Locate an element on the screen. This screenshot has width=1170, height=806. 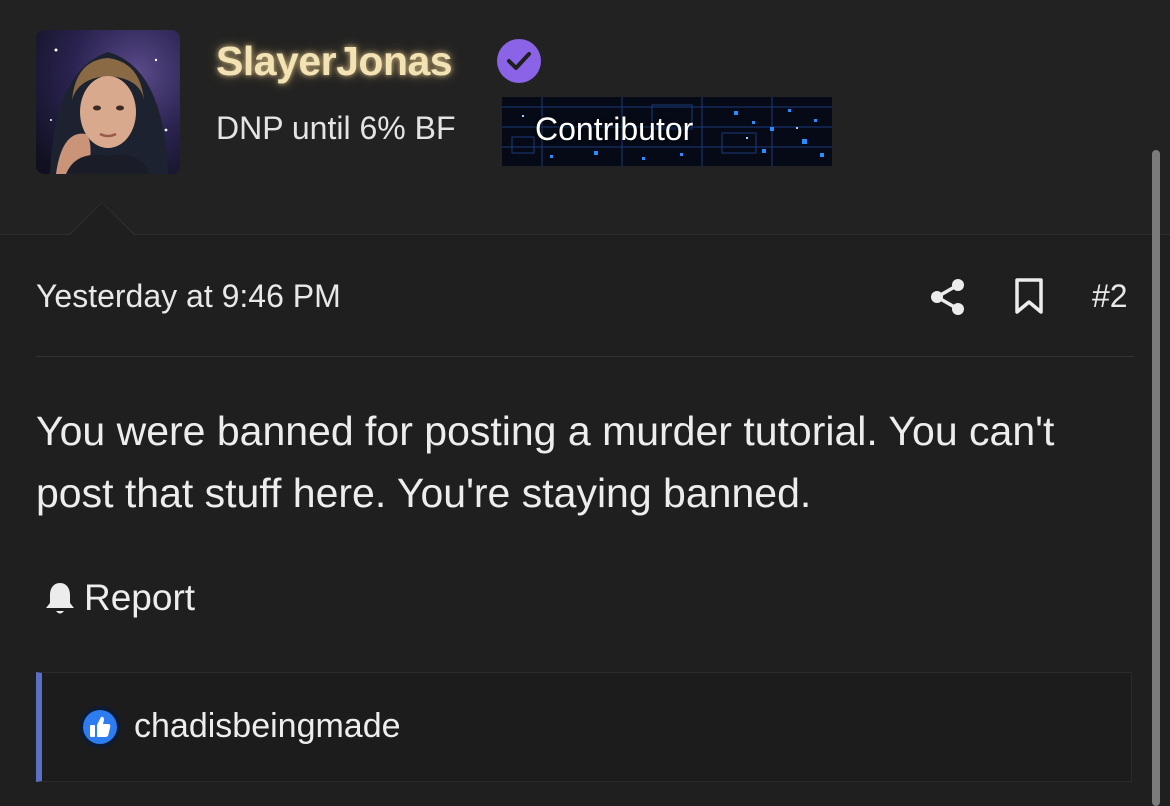
user-avatar is located at coordinates (108, 102).